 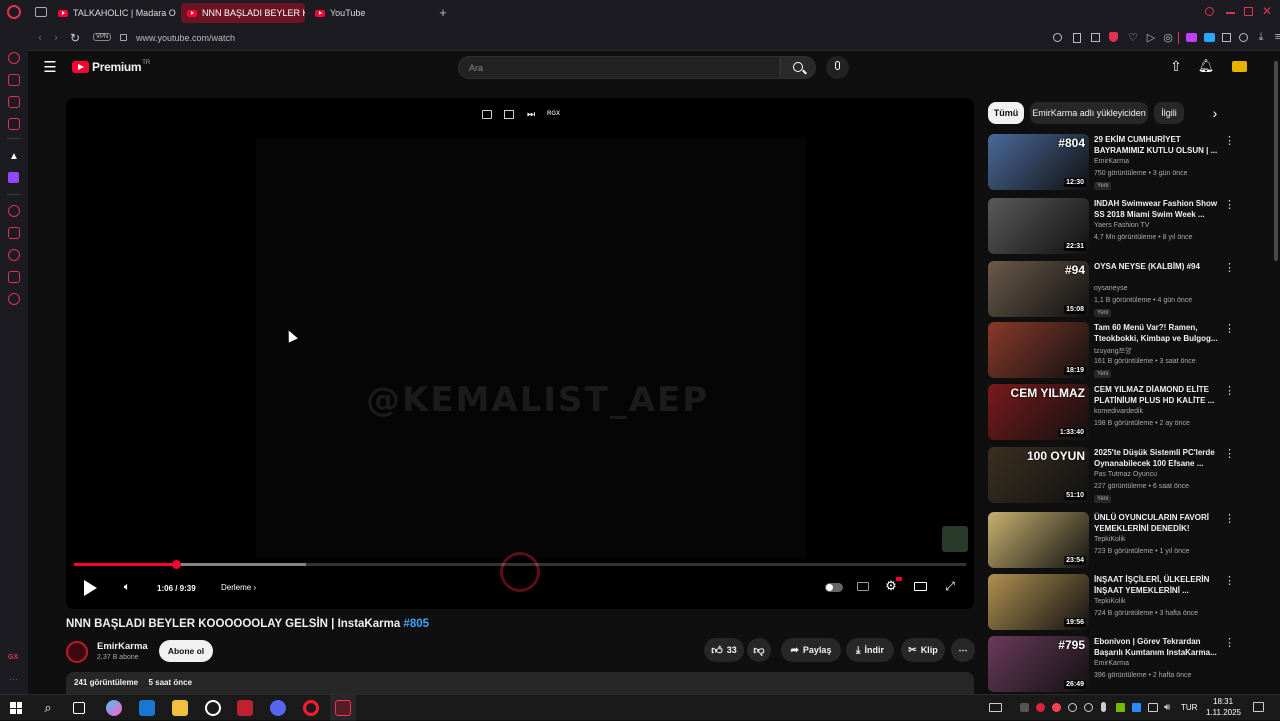 I want to click on opera-logo-icon, so click(x=14, y=12).